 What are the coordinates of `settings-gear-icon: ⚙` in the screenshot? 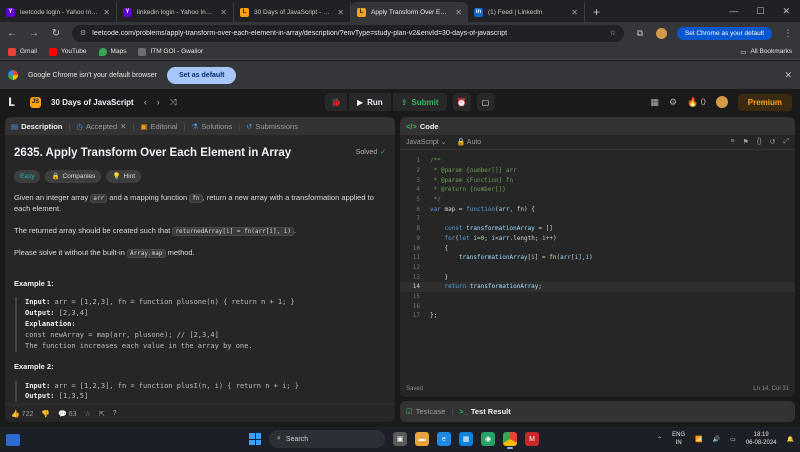 It's located at (673, 102).